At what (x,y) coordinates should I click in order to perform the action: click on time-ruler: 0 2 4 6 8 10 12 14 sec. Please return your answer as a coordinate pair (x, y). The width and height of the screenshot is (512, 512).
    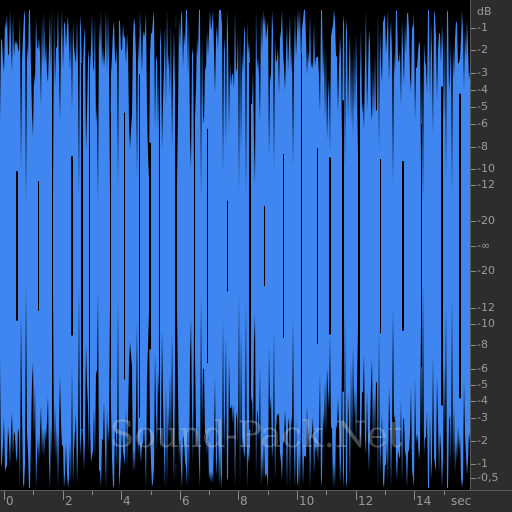
    Looking at the image, I should click on (256, 501).